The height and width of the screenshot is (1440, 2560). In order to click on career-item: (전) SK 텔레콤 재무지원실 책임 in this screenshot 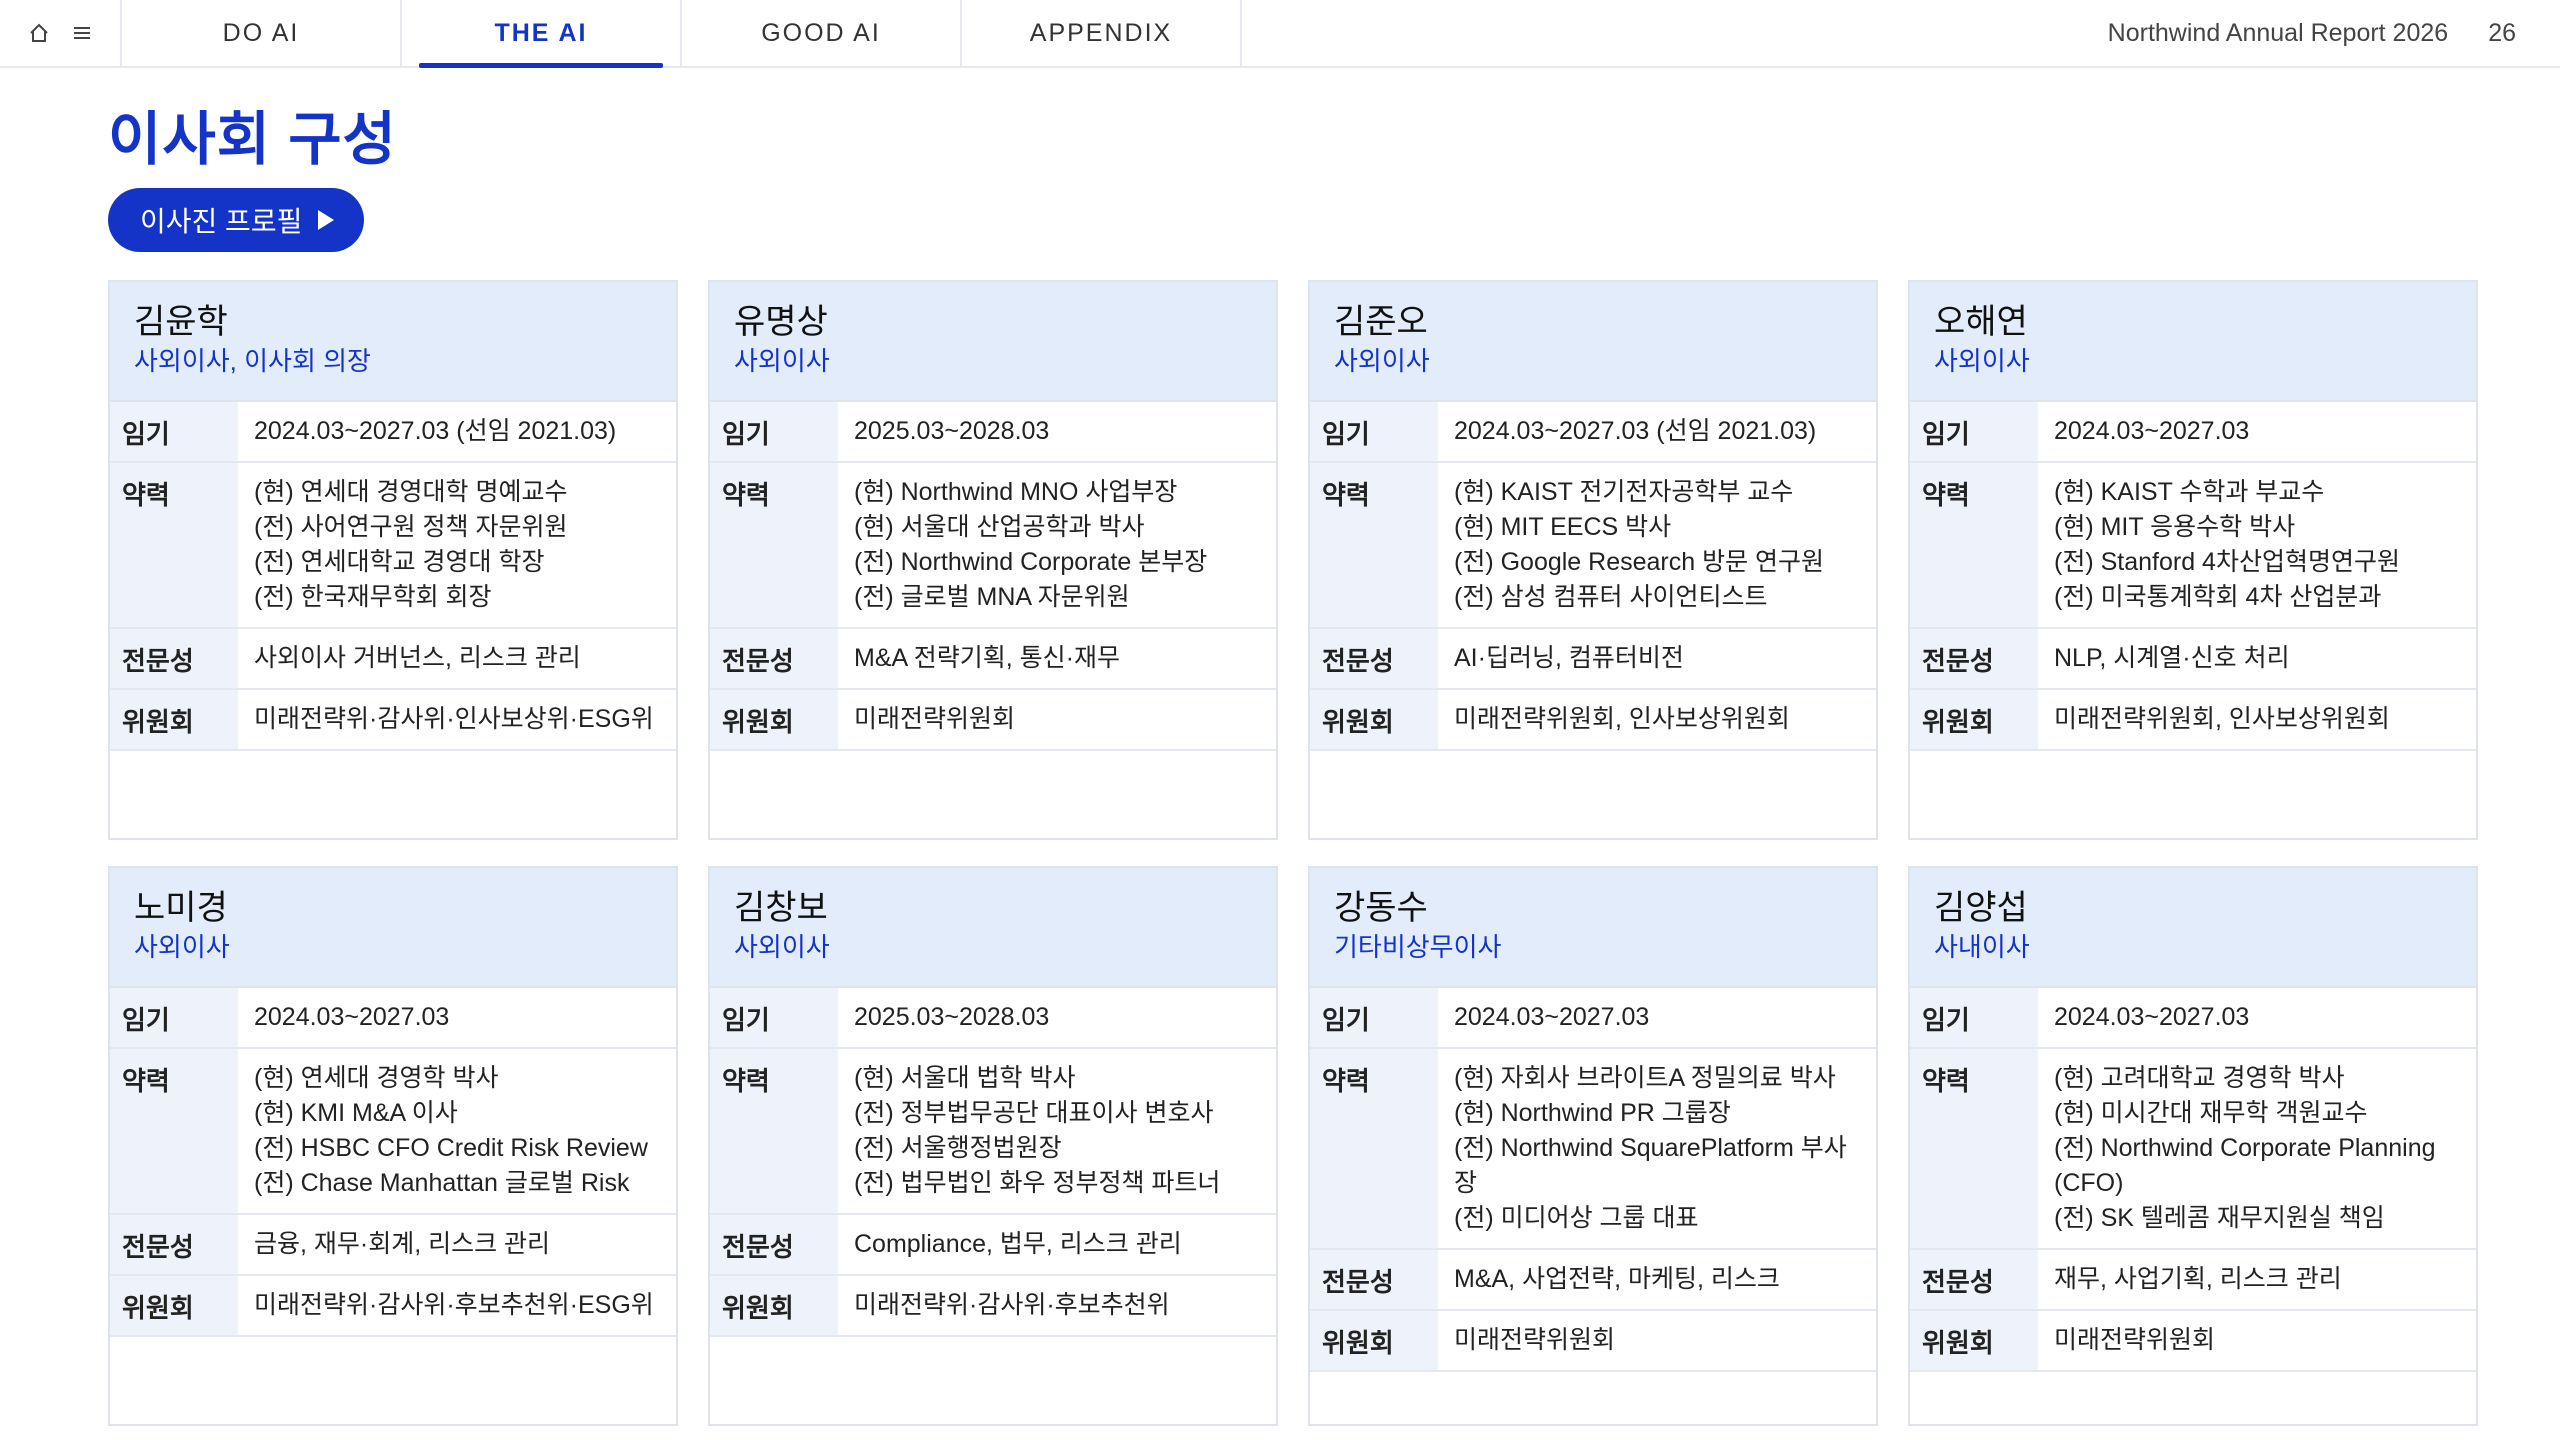, I will do `click(2219, 1218)`.